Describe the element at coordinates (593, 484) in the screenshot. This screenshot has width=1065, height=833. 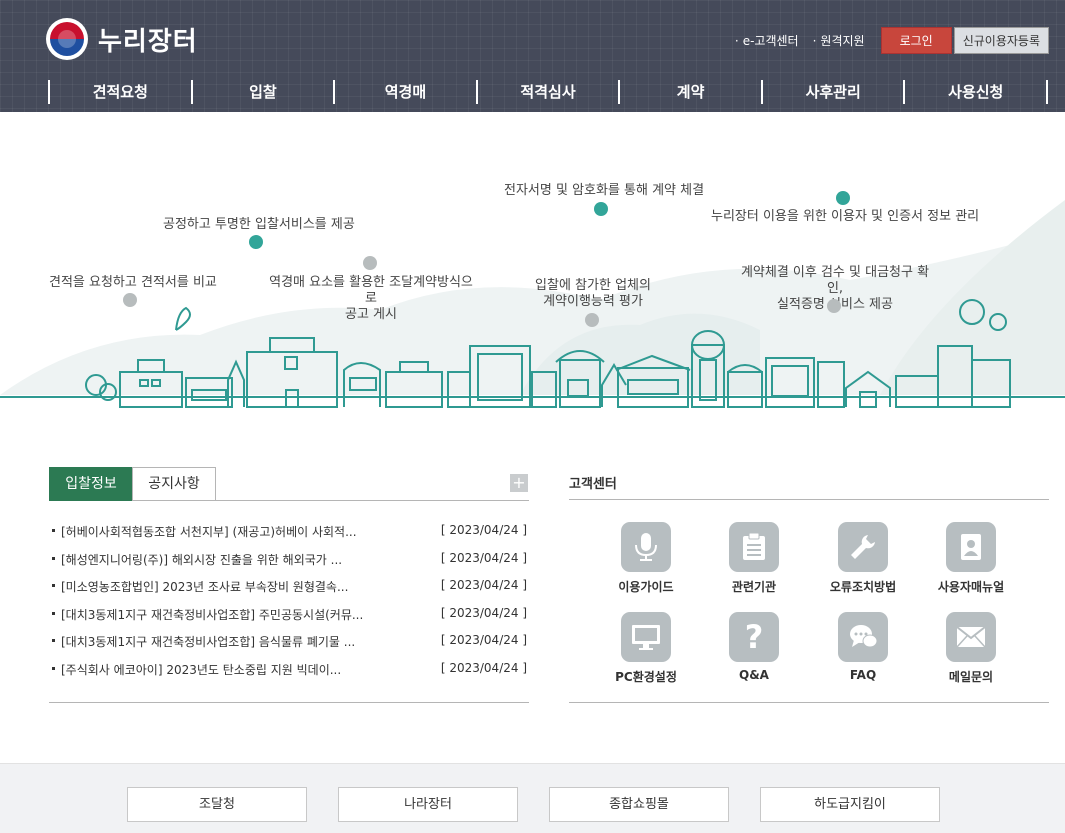
I see `customer-center-title: 고객센터` at that location.